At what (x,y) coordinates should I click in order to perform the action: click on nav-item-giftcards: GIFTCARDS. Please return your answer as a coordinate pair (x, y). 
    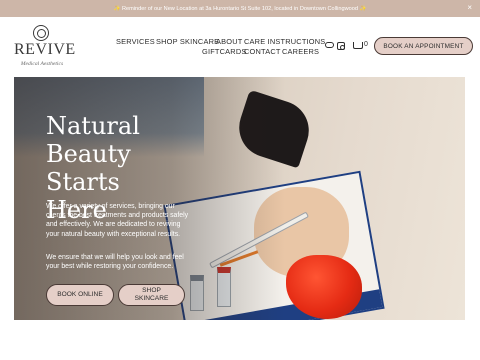
    Looking at the image, I should click on (224, 51).